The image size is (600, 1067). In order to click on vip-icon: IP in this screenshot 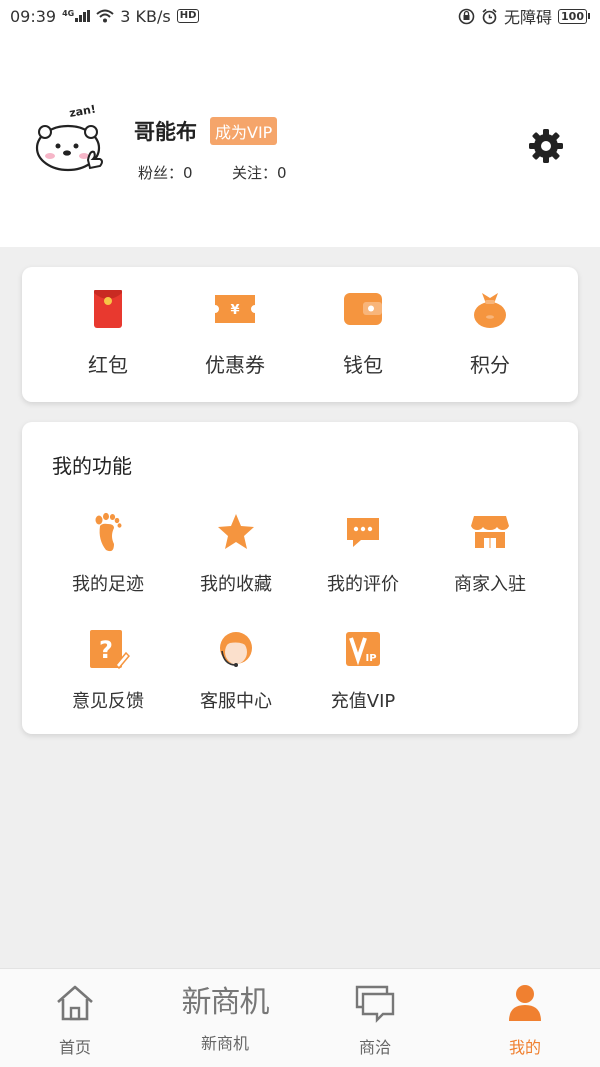, I will do `click(363, 649)`.